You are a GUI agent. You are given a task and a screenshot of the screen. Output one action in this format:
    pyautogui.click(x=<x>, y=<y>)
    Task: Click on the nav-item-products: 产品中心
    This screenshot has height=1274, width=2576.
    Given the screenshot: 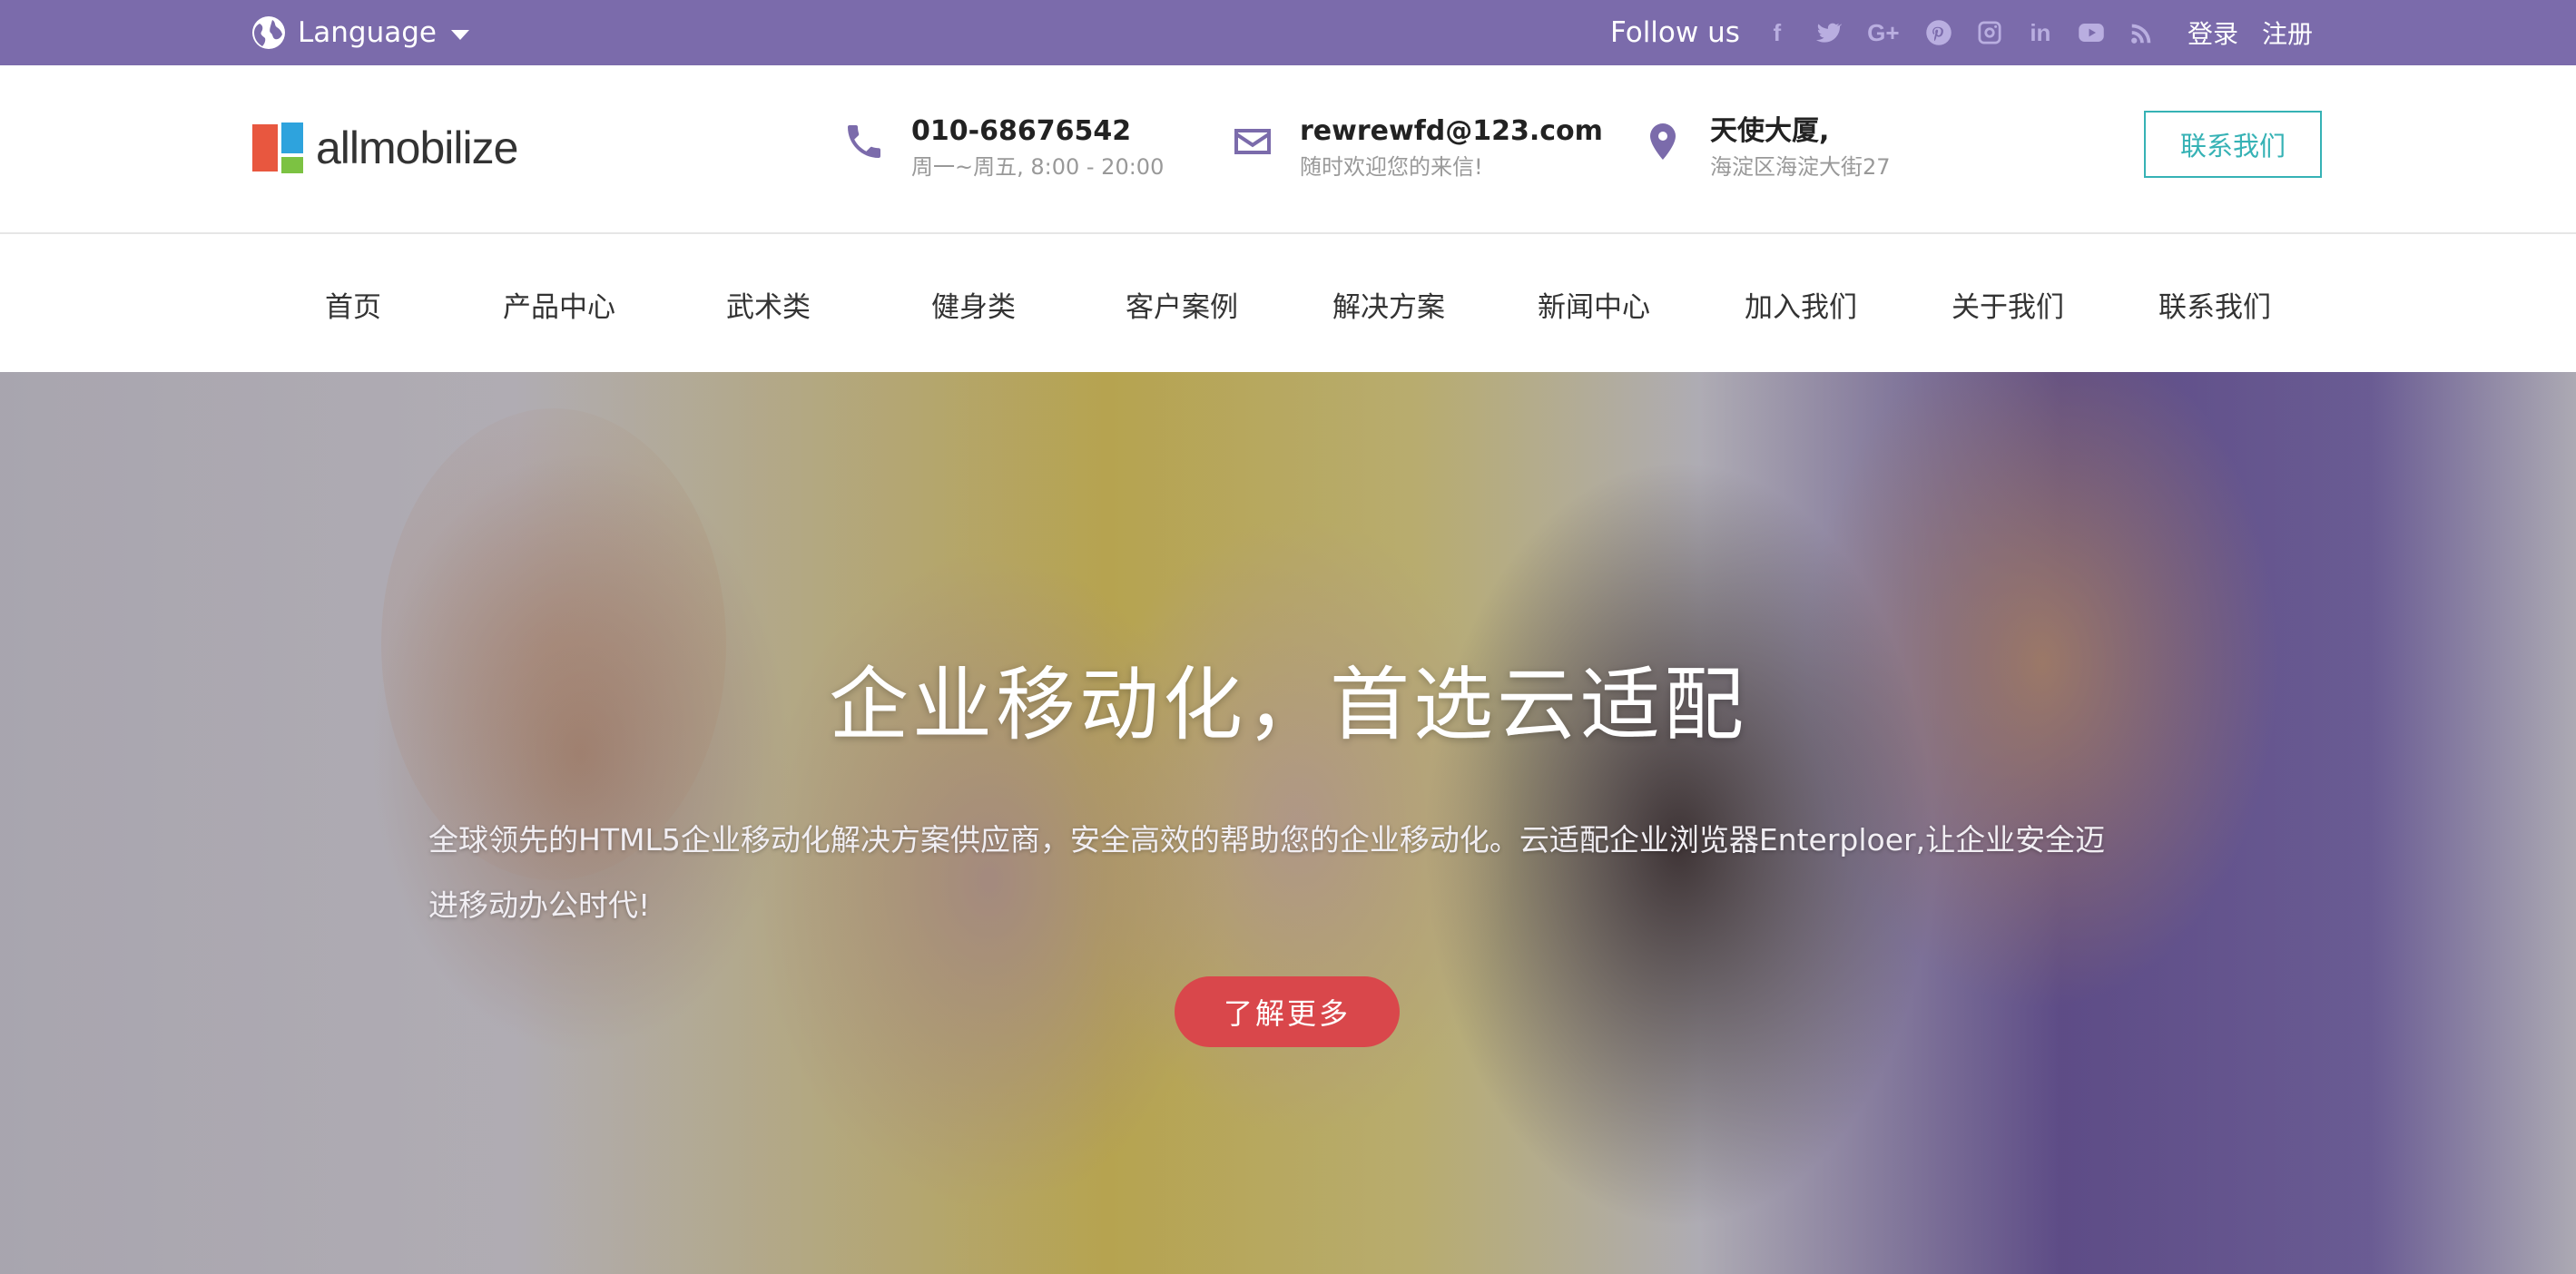 What is the action you would take?
    pyautogui.click(x=559, y=304)
    